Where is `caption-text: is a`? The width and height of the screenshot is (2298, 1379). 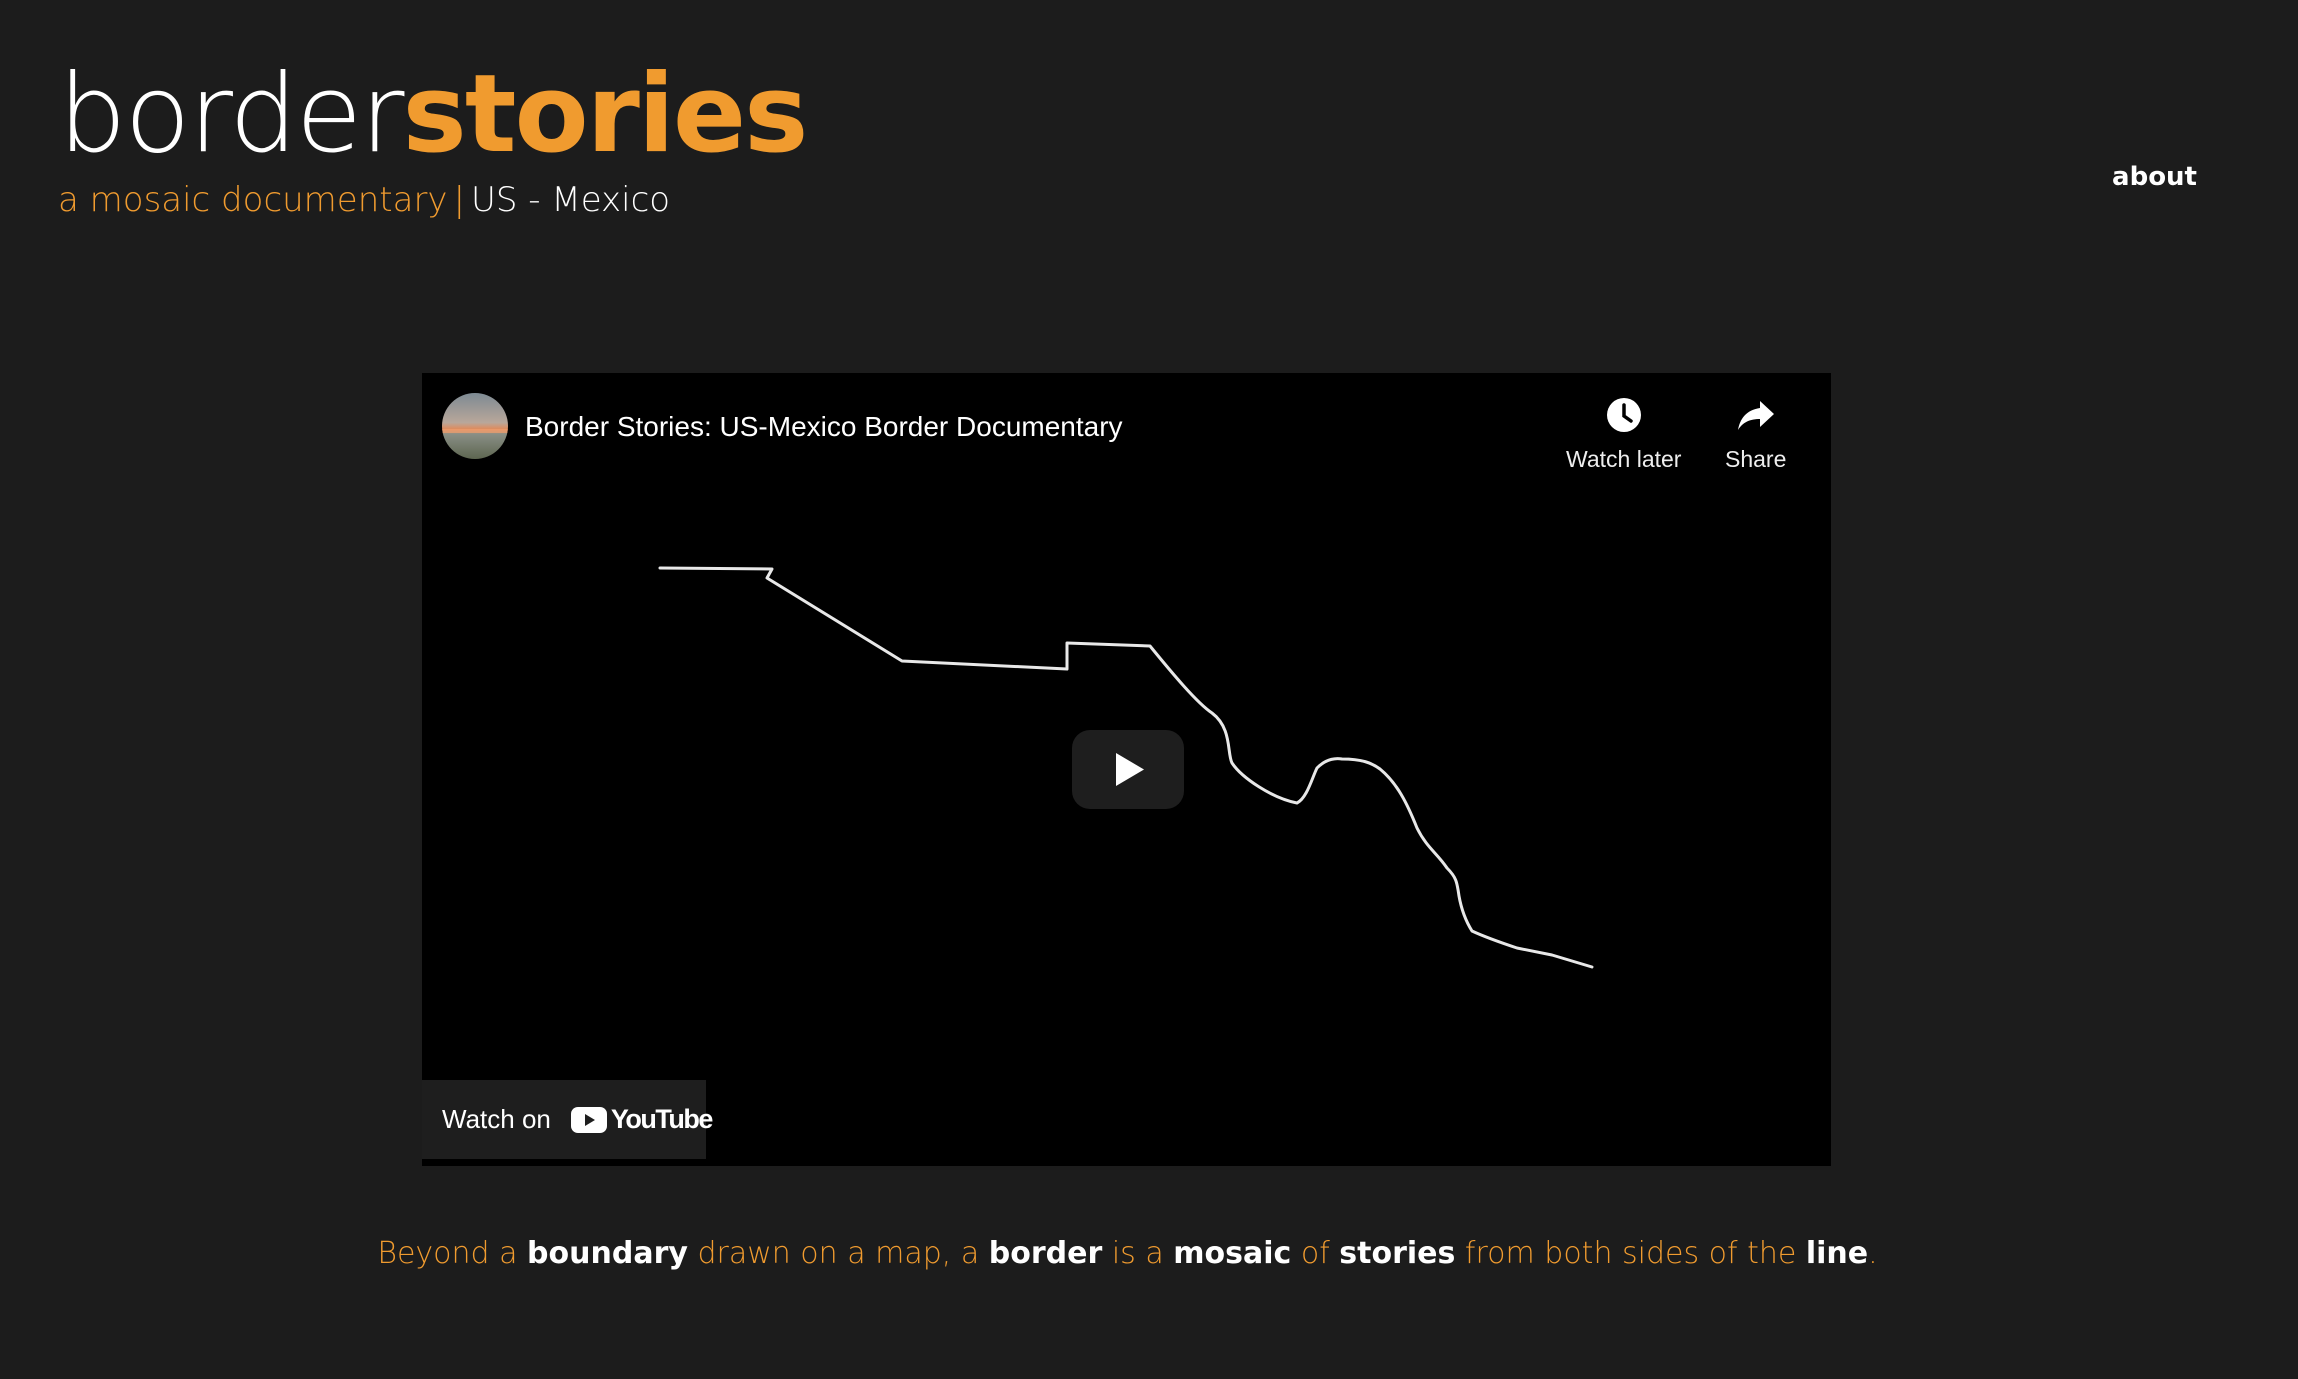
caption-text: is a is located at coordinates (1138, 1253).